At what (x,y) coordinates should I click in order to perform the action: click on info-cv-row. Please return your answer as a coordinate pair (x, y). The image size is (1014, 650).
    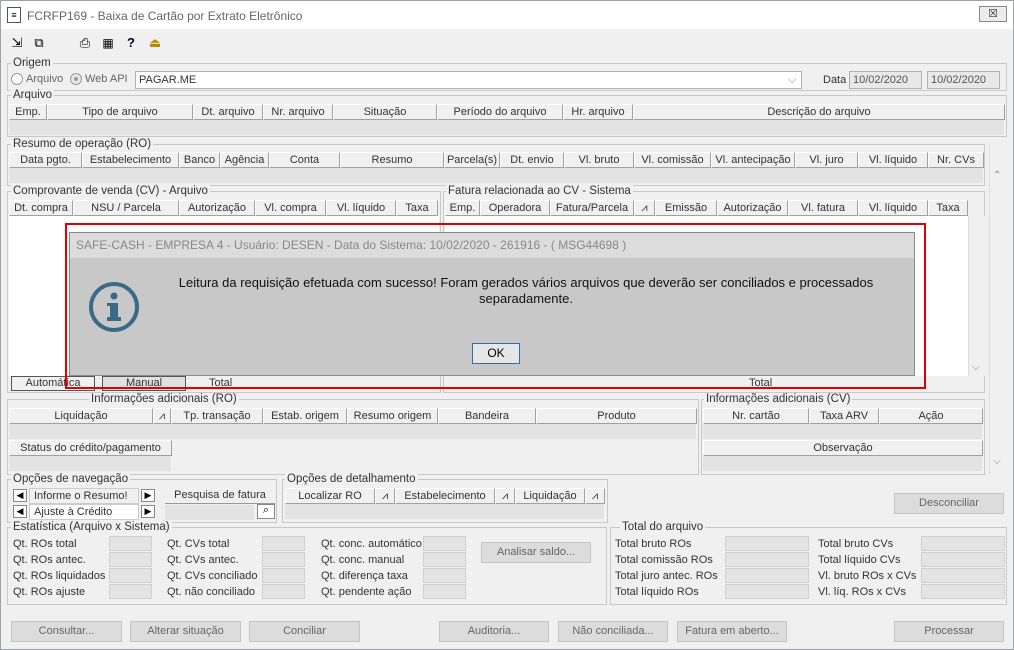
    Looking at the image, I should click on (843, 431).